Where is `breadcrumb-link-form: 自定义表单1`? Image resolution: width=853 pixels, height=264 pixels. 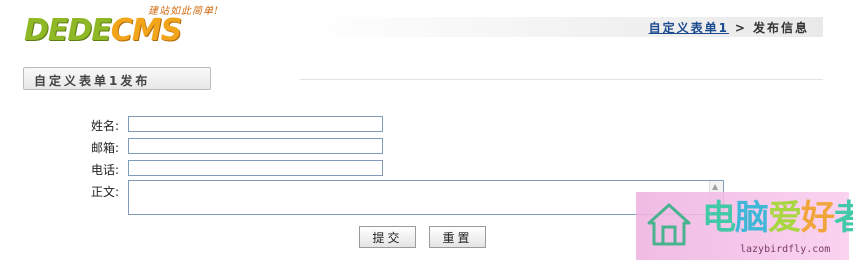 breadcrumb-link-form: 自定义表单1 is located at coordinates (689, 28).